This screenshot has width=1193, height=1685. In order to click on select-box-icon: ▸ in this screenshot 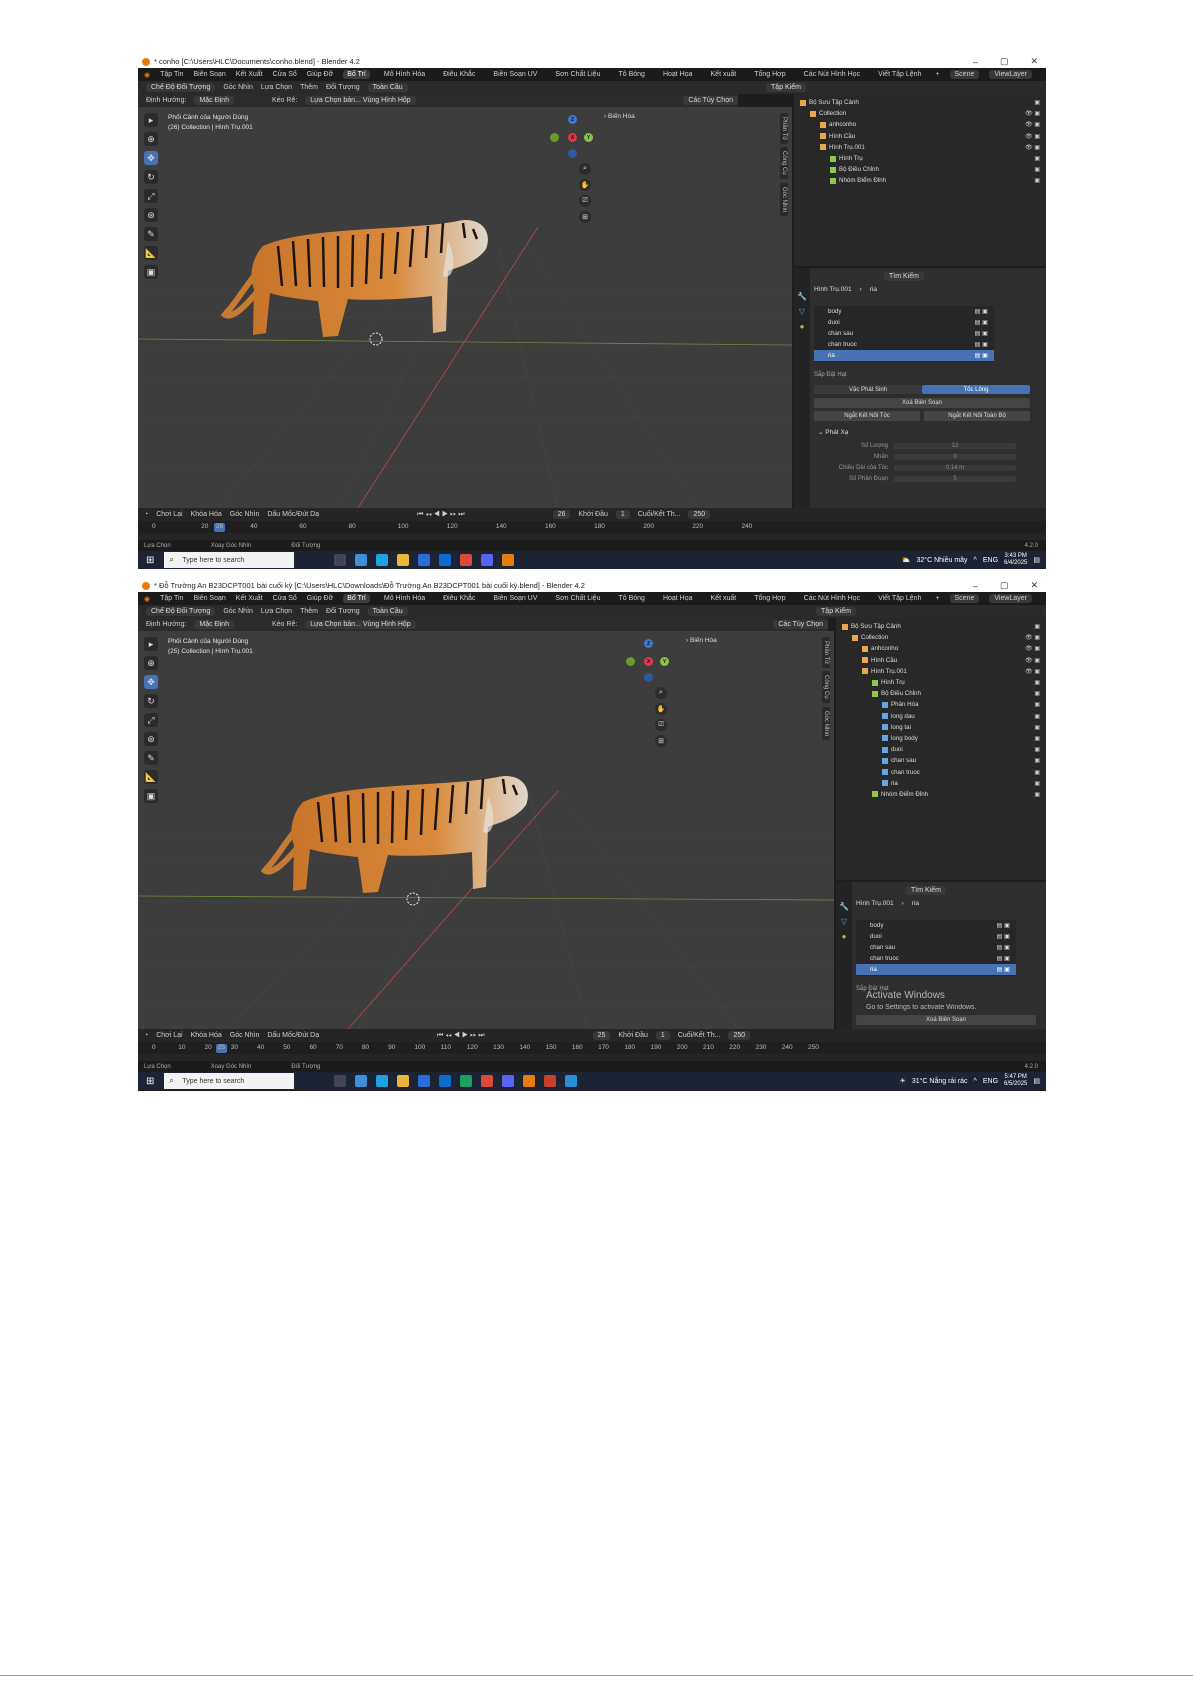, I will do `click(151, 120)`.